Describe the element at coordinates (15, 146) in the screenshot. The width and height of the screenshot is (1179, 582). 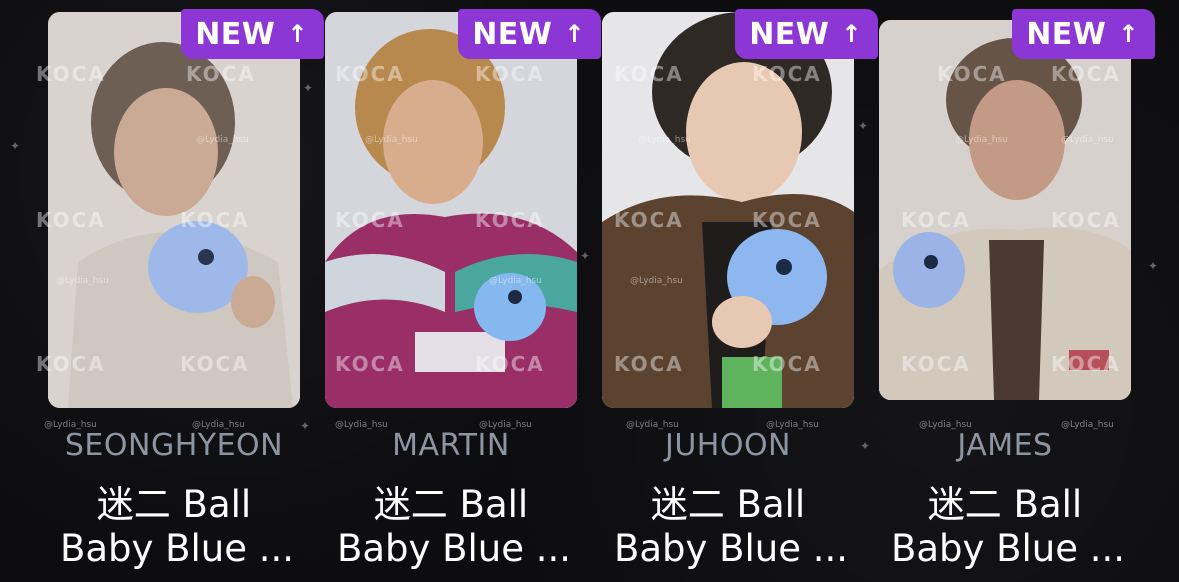
I see `sparkle-icon: ✦` at that location.